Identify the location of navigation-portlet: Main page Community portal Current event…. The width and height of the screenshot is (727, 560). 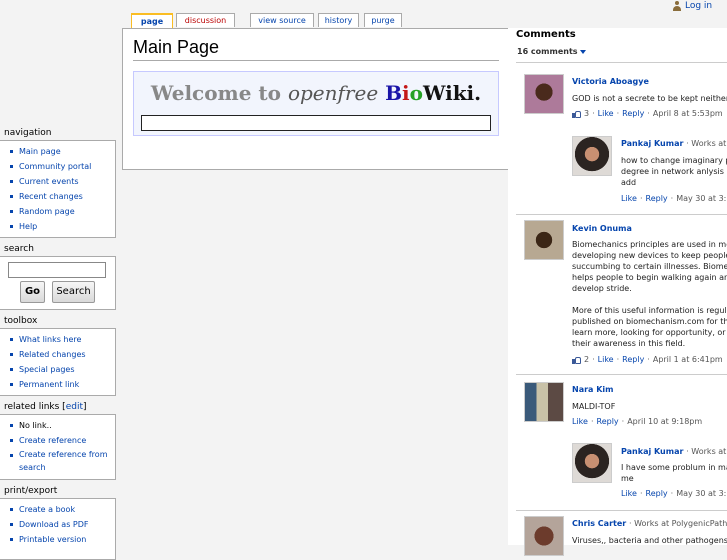
(58, 189).